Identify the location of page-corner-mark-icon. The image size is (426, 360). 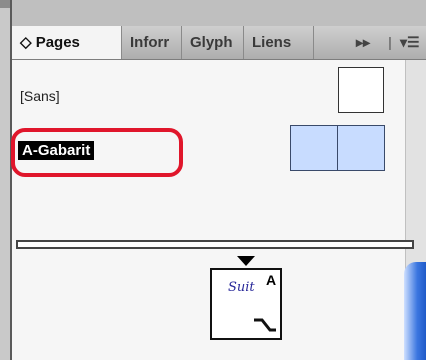
(265, 325).